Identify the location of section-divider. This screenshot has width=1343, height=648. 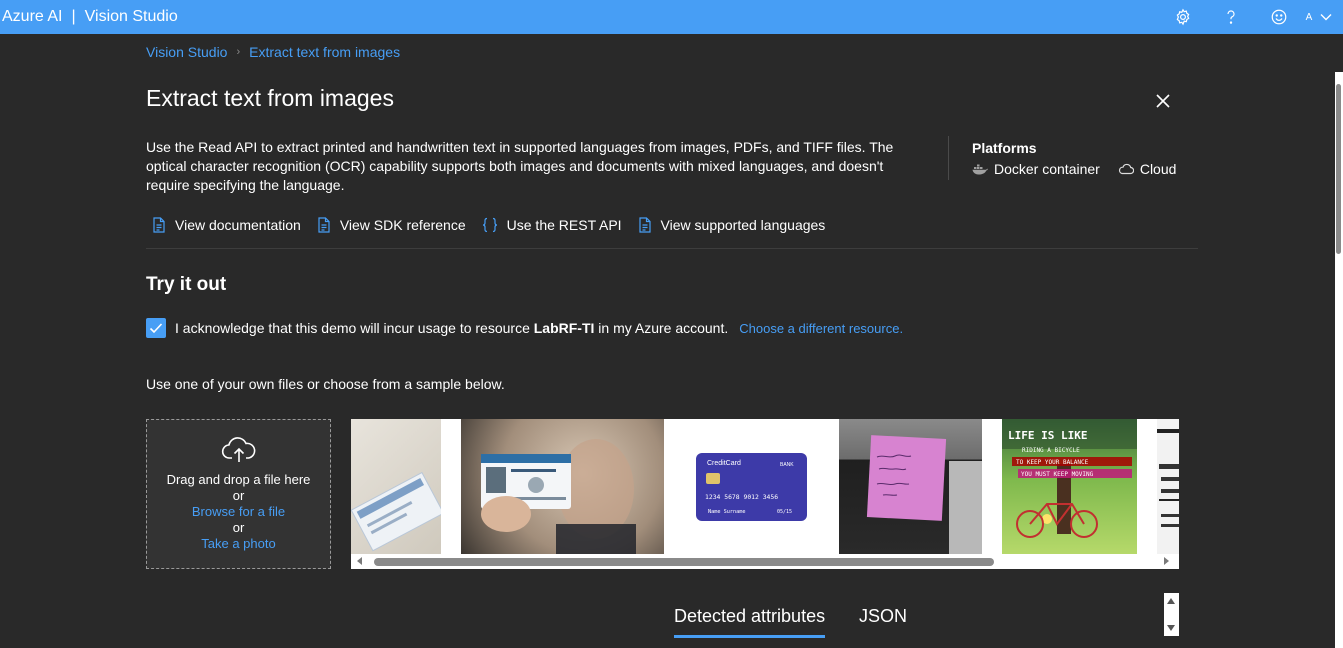
(672, 248).